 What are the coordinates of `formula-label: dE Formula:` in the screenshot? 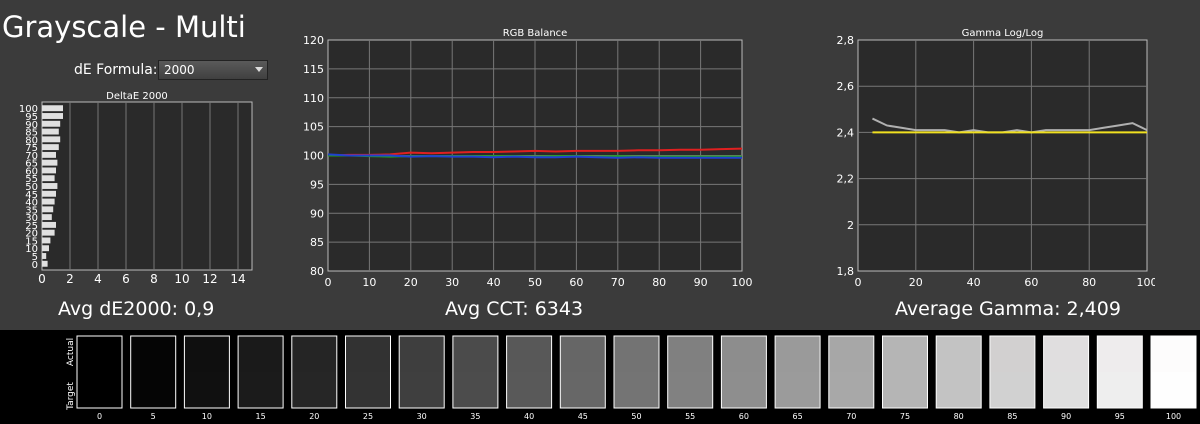 It's located at (116, 70).